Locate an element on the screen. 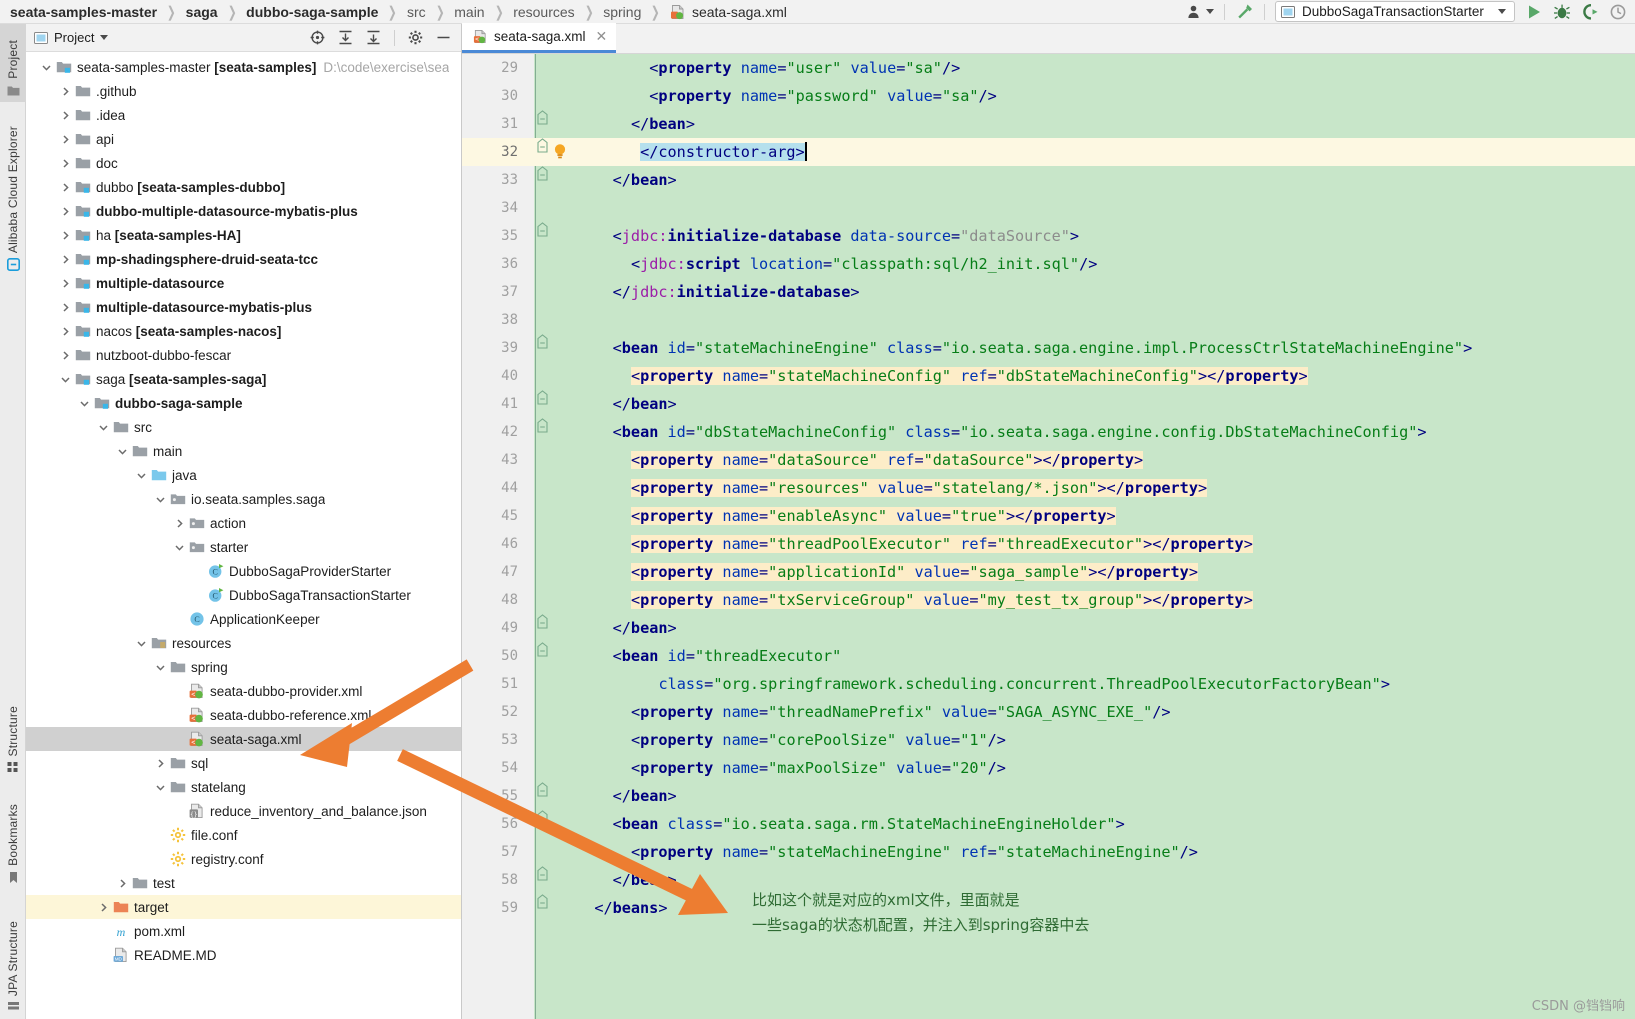  breadcrumb-item: seata-samples-master is located at coordinates (83, 12).